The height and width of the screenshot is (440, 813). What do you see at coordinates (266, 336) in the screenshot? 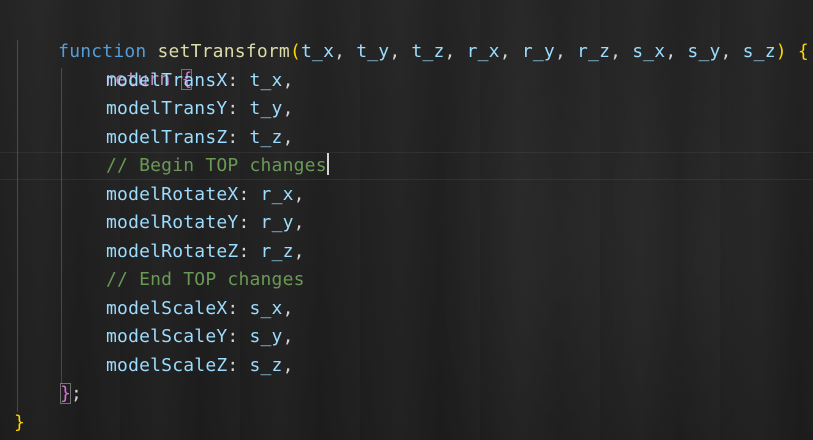
I see `property-value: s_y` at bounding box center [266, 336].